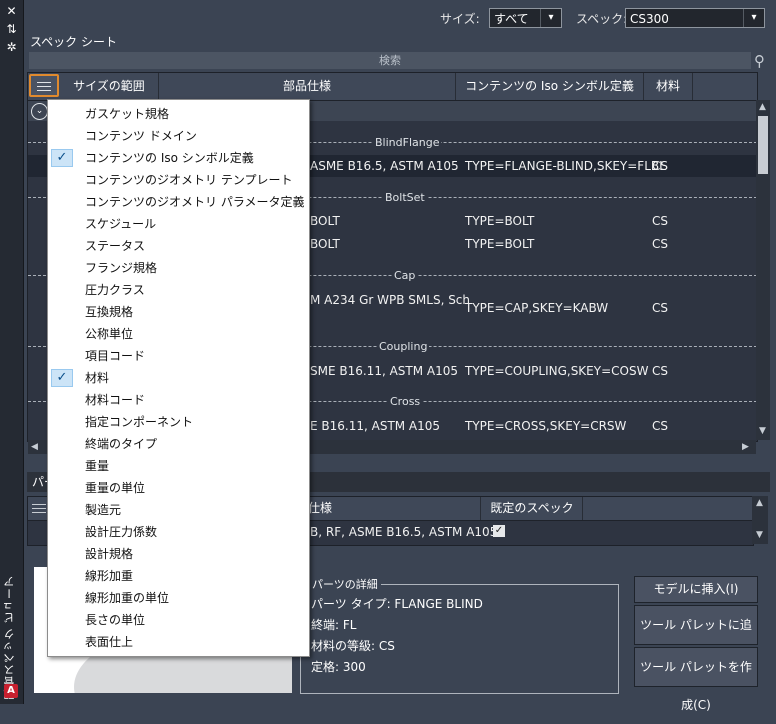  What do you see at coordinates (39, 508) in the screenshot?
I see `parts-menu-icon` at bounding box center [39, 508].